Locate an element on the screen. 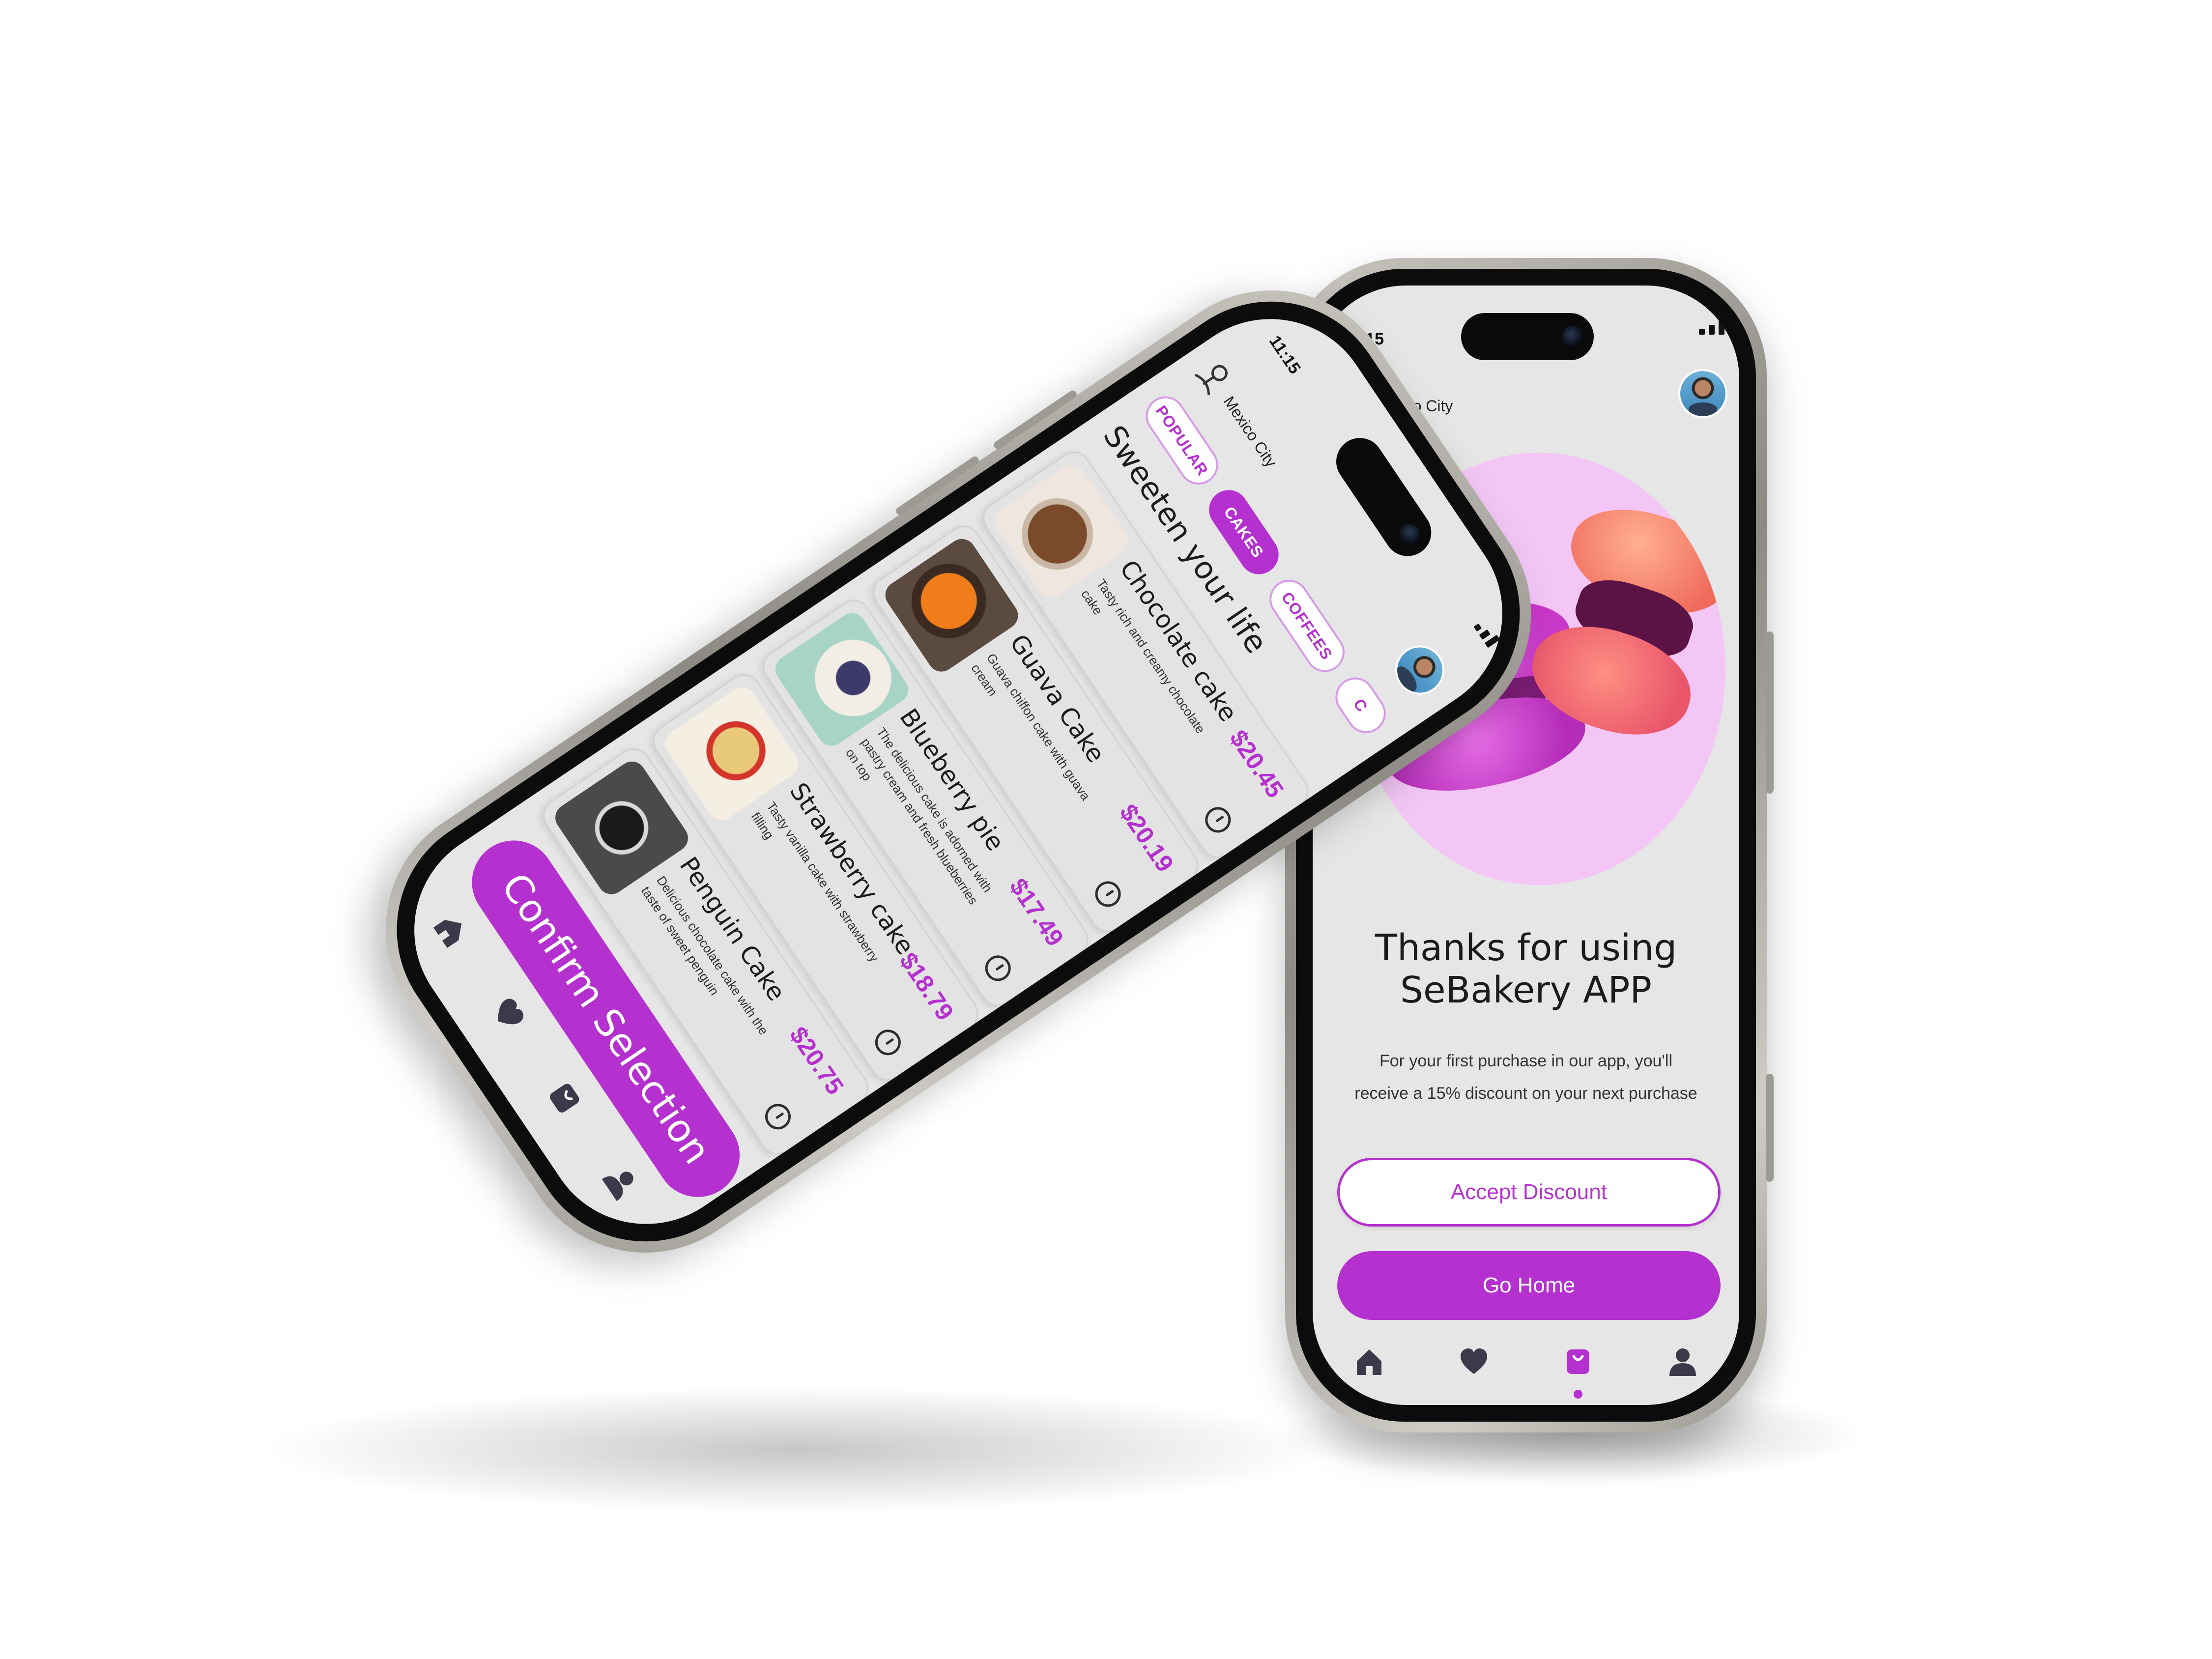  product-price: $20.45 is located at coordinates (1257, 764).